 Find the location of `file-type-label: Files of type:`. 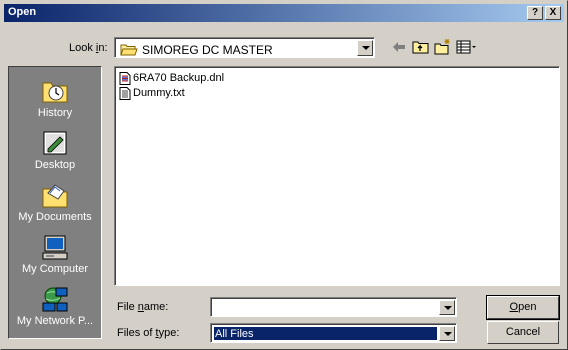

file-type-label: Files of type: is located at coordinates (148, 333).